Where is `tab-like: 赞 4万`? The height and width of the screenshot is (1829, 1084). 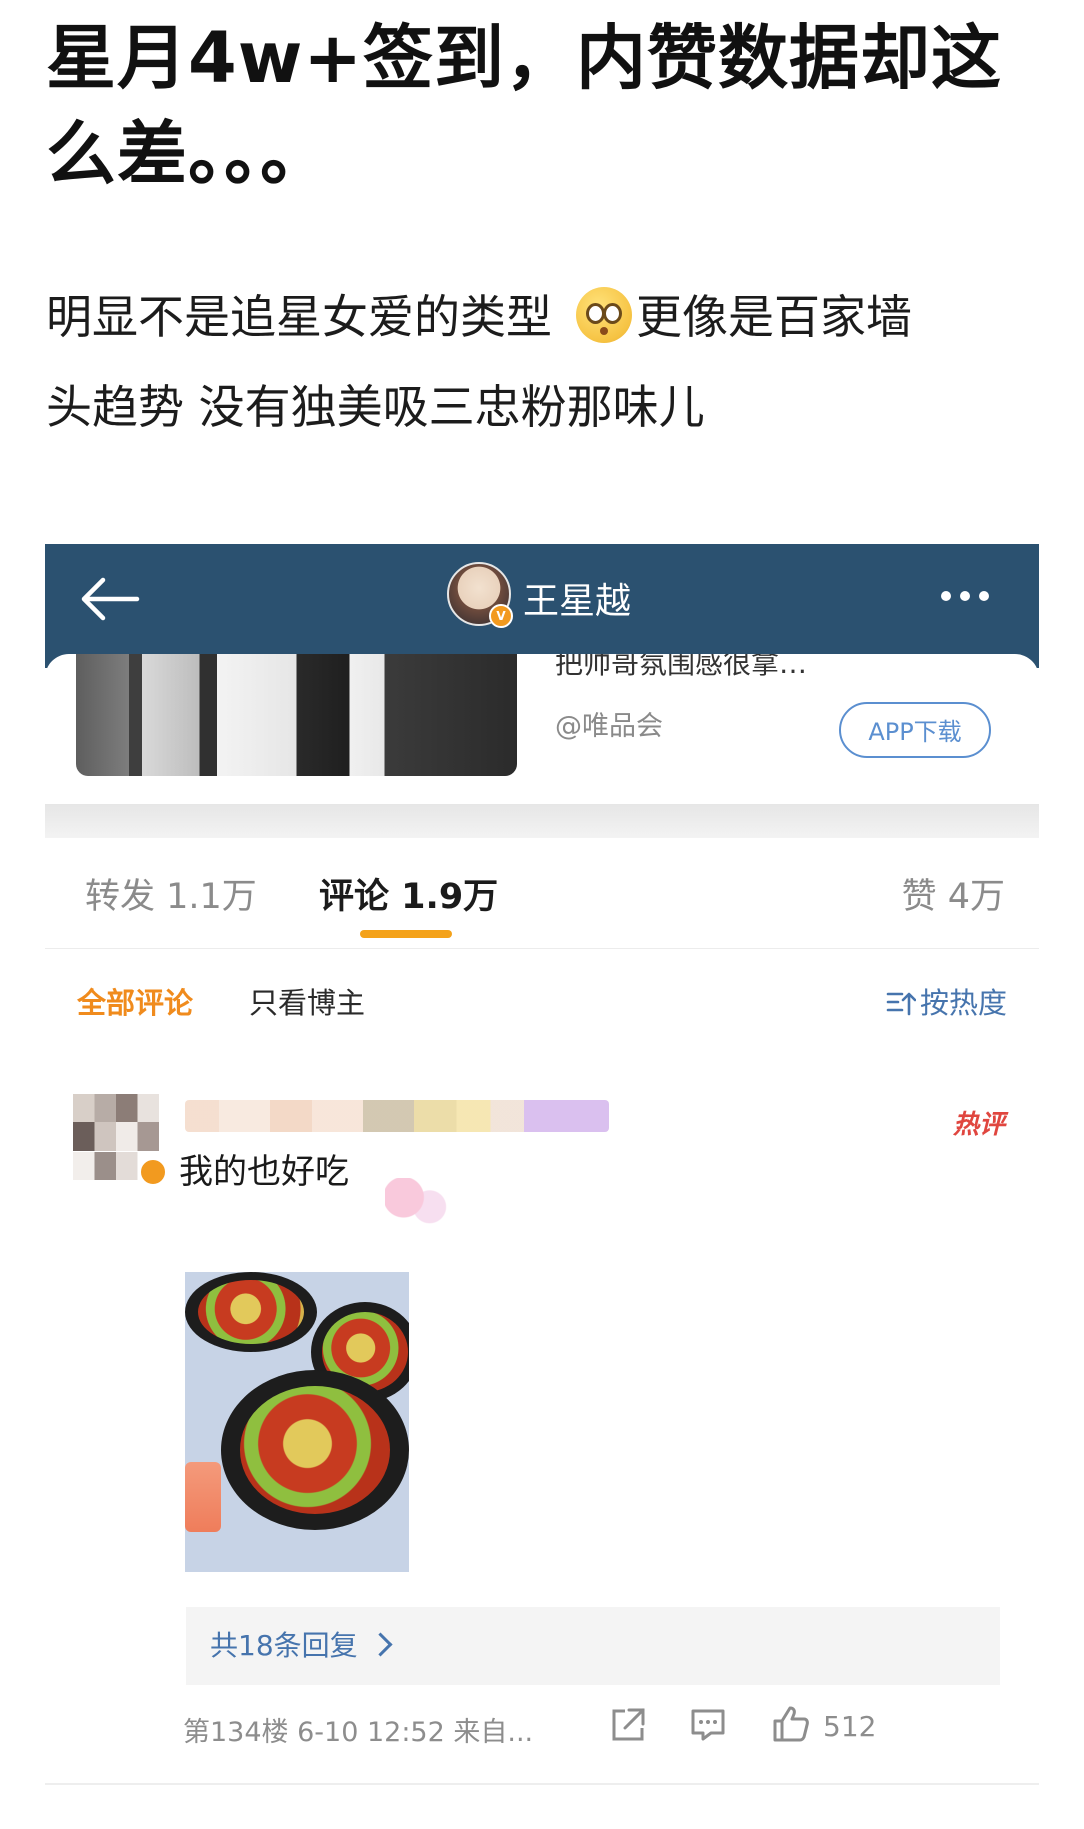
tab-like: 赞 4万 is located at coordinates (953, 893).